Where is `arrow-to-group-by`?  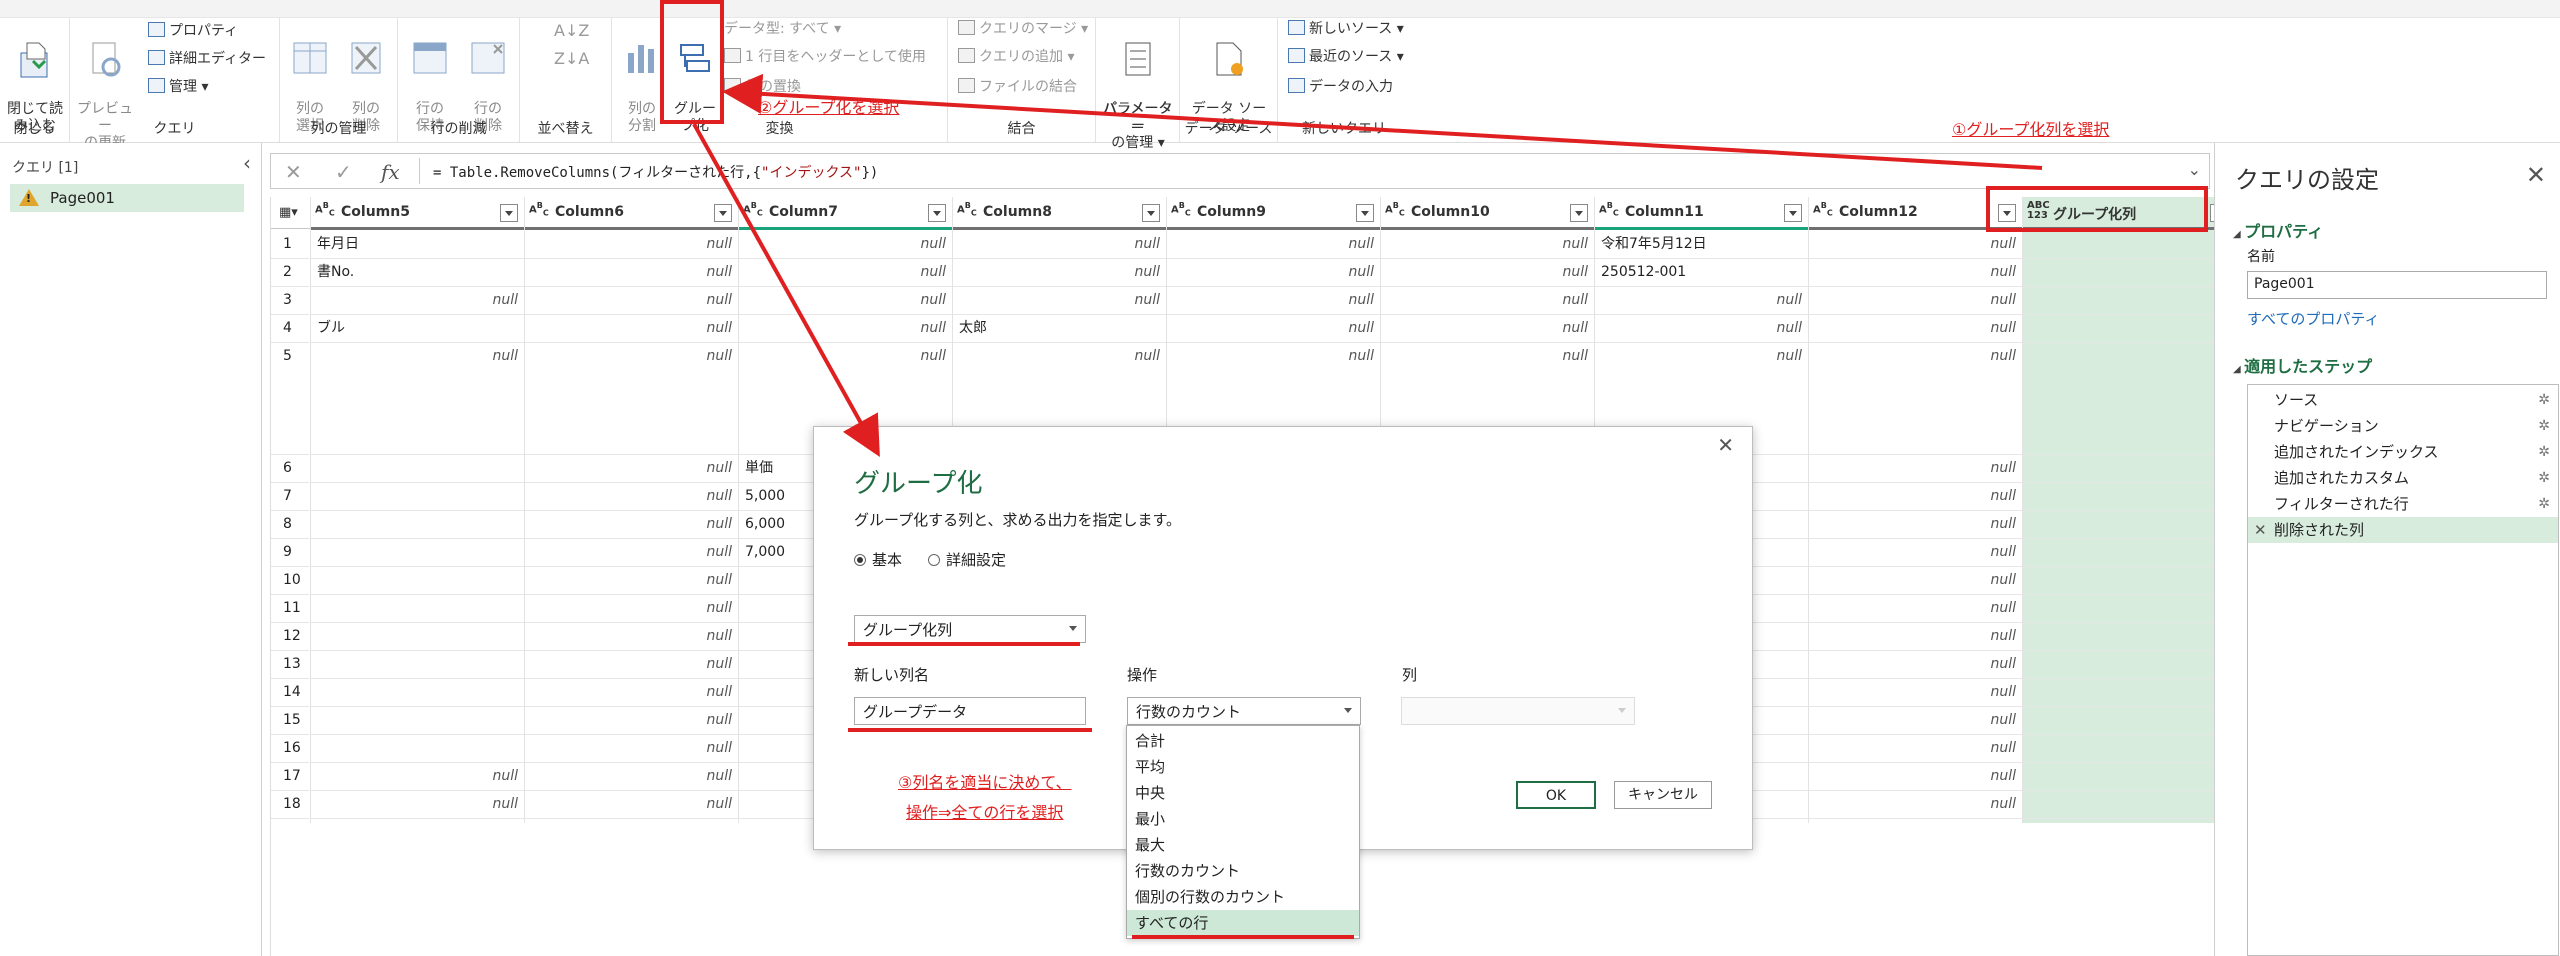 arrow-to-group-by is located at coordinates (1382, 121).